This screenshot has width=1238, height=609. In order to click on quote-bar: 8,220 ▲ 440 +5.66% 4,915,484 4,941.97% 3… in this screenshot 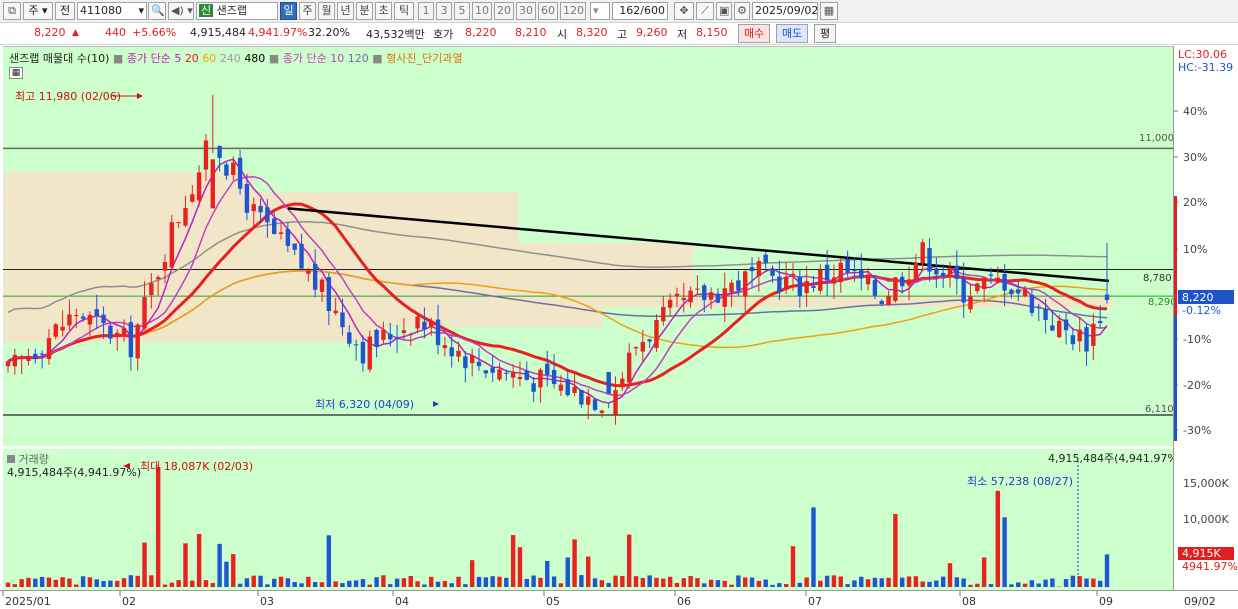, I will do `click(619, 34)`.